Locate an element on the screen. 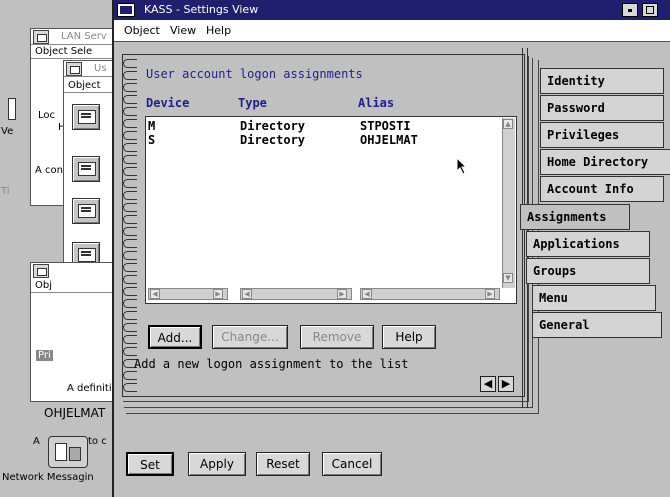 This screenshot has width=670, height=497. user-menu-text: Object is located at coordinates (84, 85).